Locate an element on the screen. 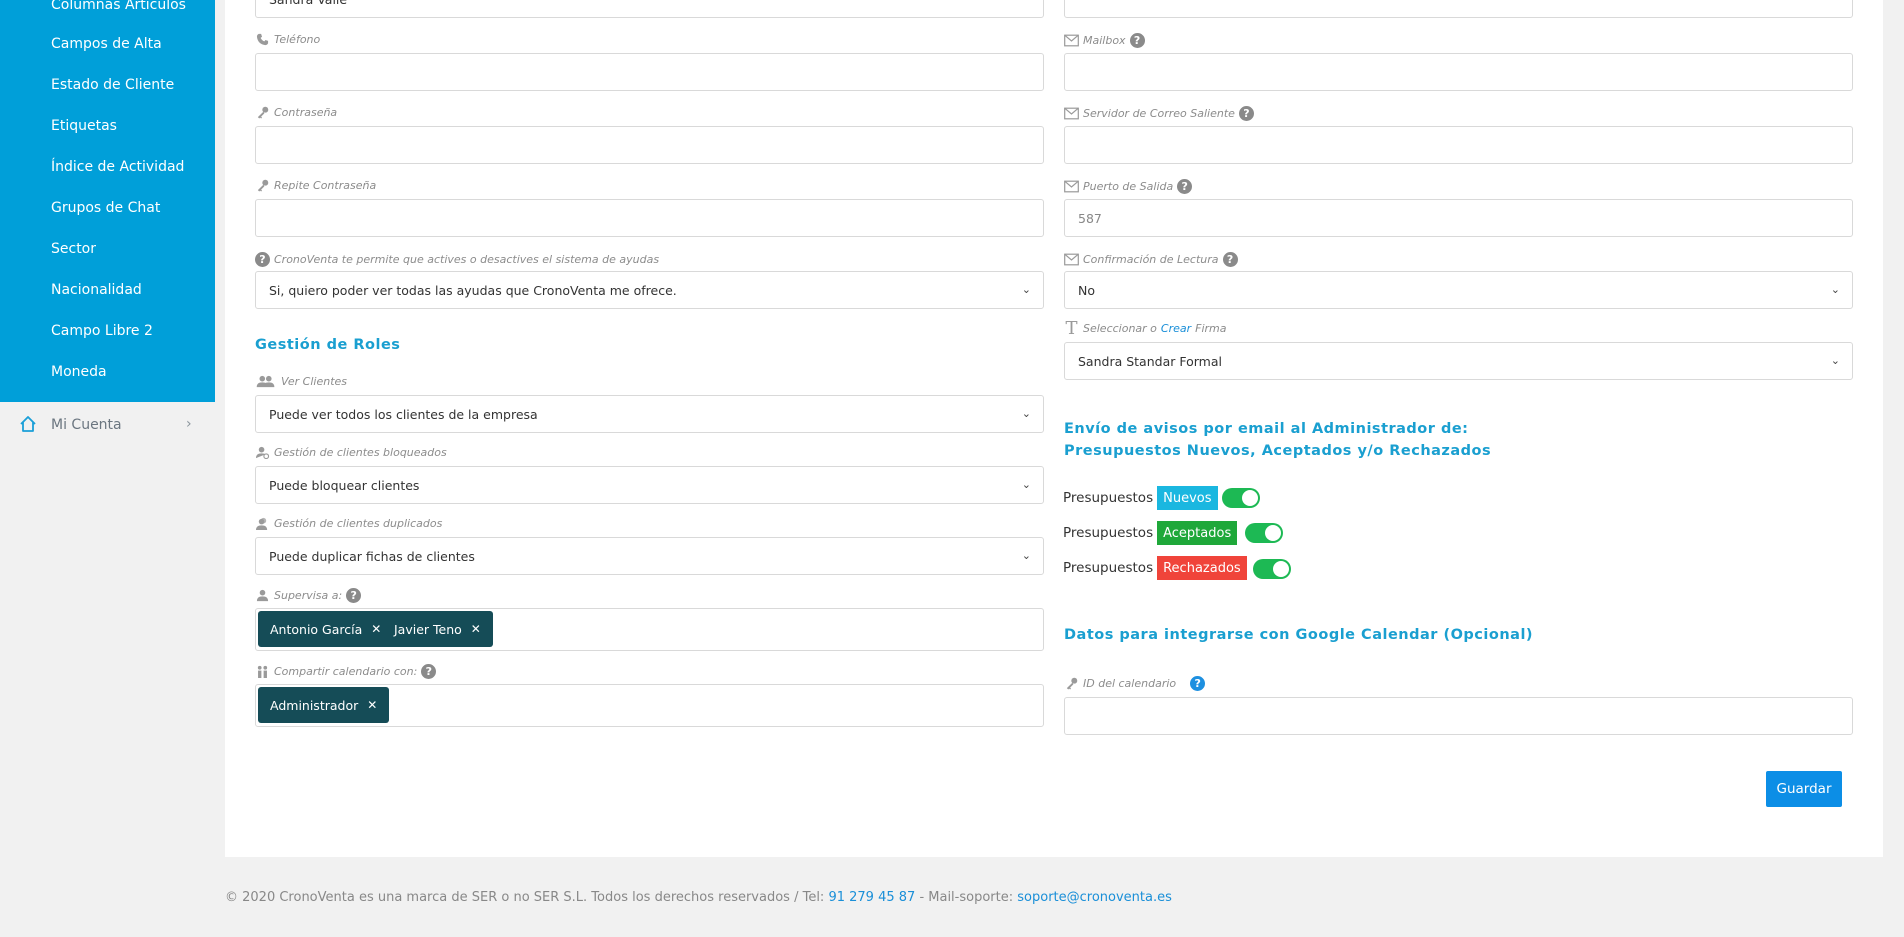 The image size is (1904, 937). out-port-field: 587 is located at coordinates (1458, 218).